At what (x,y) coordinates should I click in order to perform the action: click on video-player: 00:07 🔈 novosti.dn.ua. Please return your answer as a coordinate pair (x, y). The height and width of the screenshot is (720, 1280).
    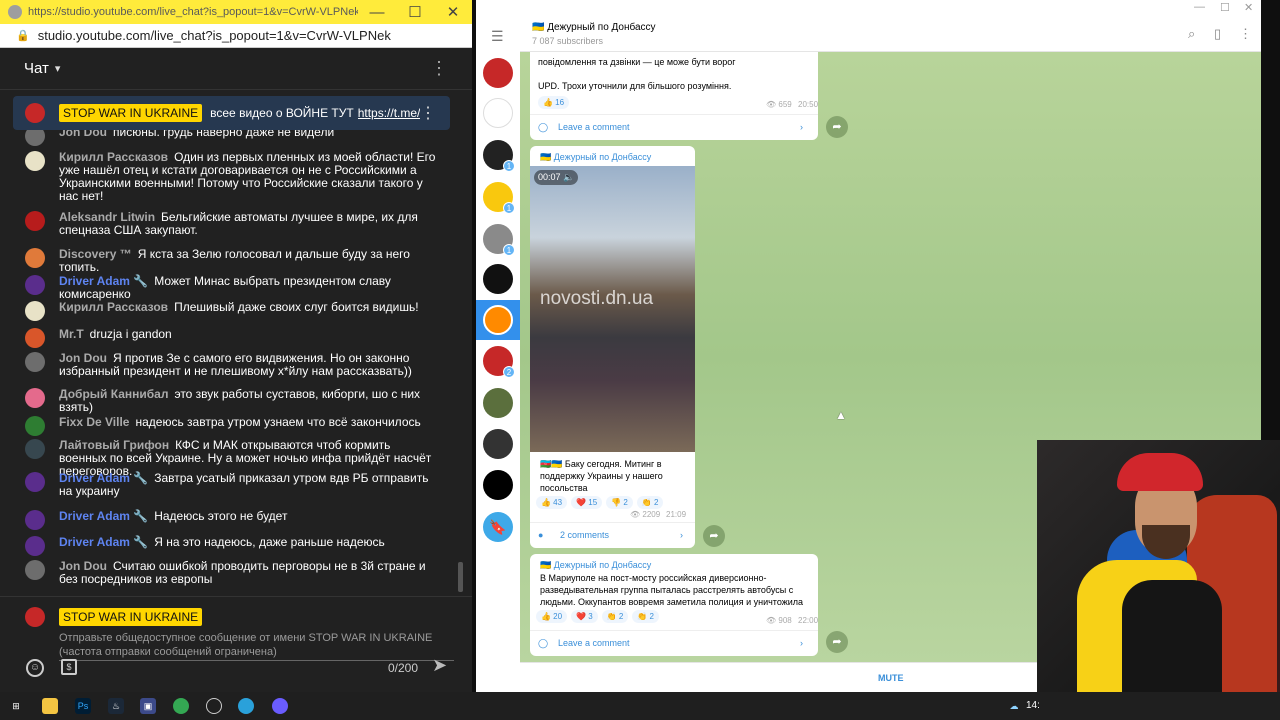
    Looking at the image, I should click on (612, 309).